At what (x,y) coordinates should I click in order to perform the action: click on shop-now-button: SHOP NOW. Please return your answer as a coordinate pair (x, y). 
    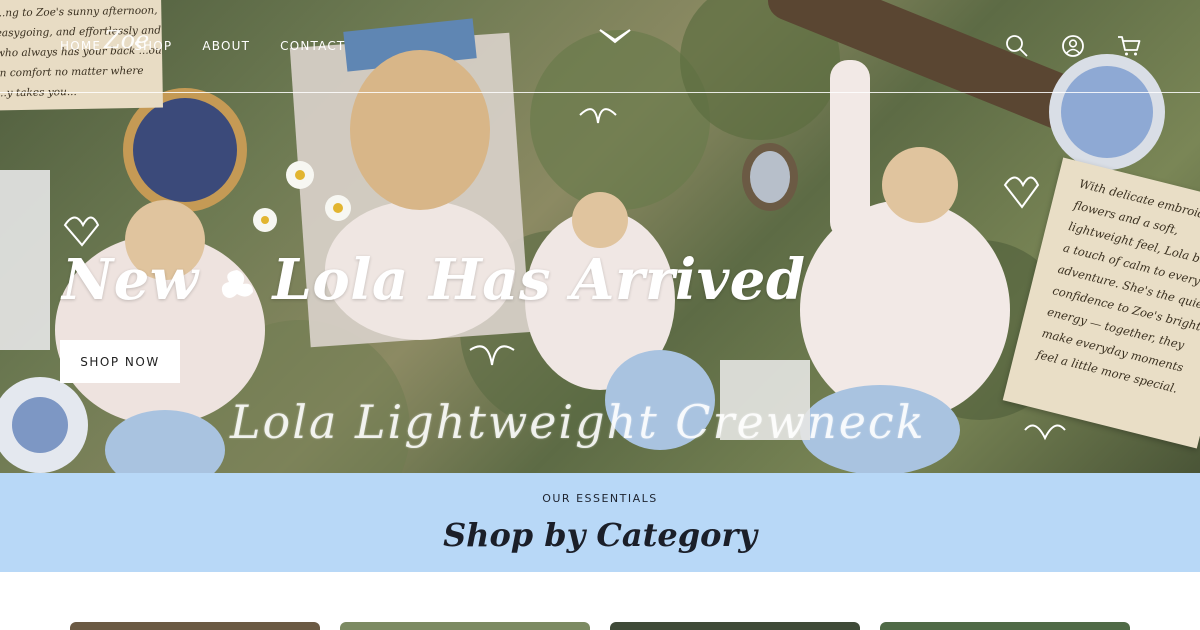
    Looking at the image, I should click on (120, 361).